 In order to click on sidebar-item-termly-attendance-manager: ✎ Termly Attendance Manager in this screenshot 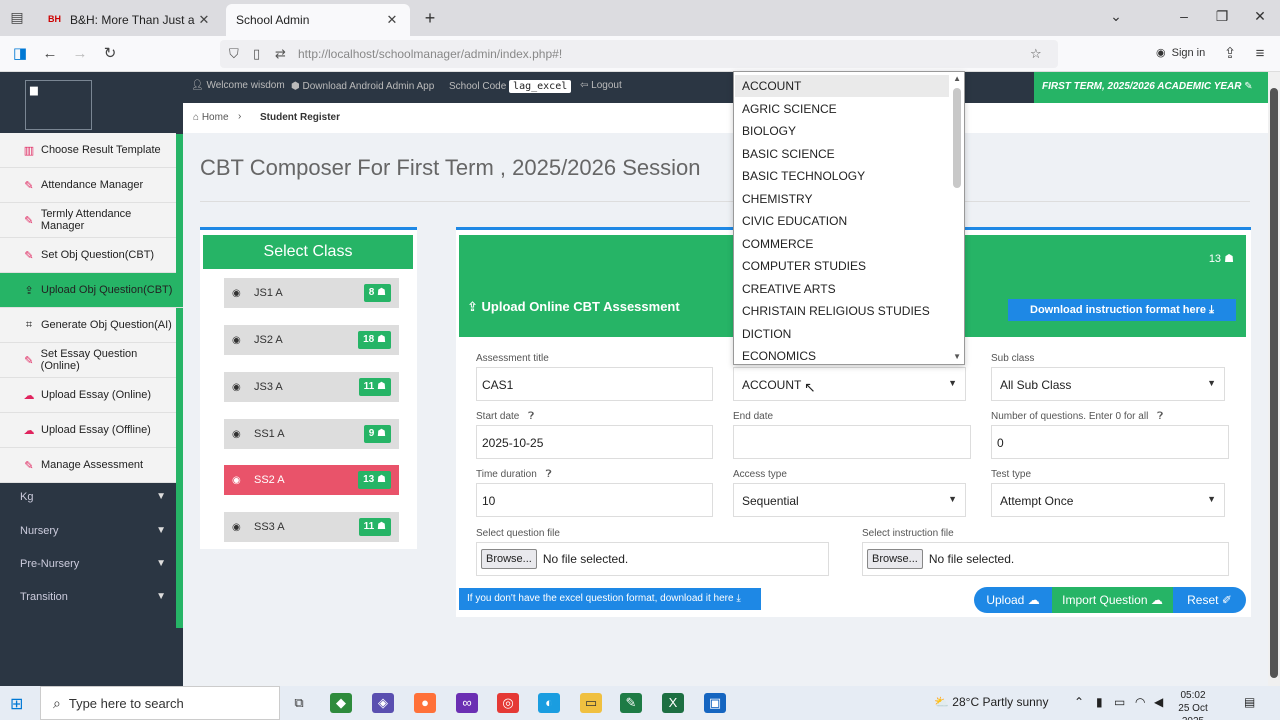, I will do `click(88, 220)`.